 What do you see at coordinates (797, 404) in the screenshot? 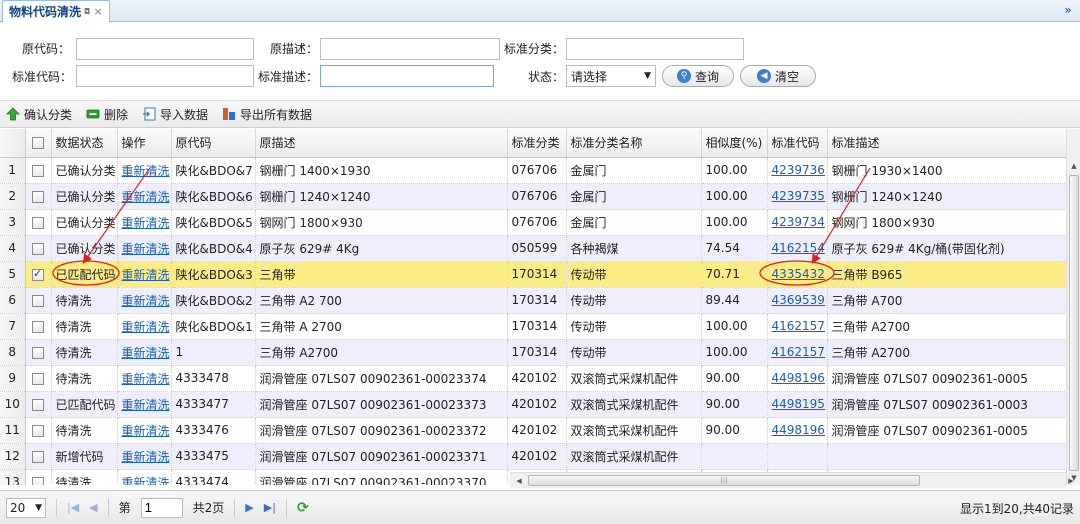
I see `cell-std-code: 4498195` at bounding box center [797, 404].